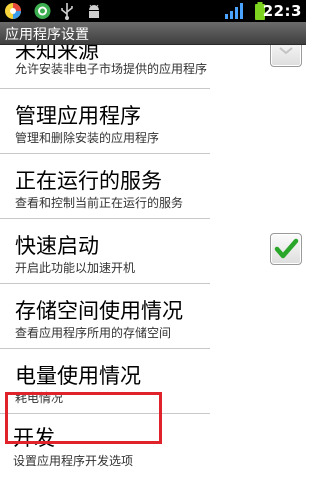  I want to click on item-title: 管理应用程序, so click(78, 116).